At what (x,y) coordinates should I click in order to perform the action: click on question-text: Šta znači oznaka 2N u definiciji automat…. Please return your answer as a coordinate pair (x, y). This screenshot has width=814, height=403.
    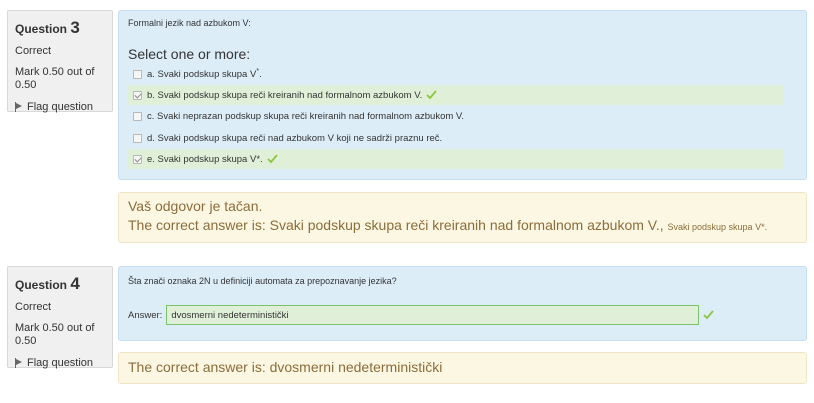
    Looking at the image, I should click on (262, 281).